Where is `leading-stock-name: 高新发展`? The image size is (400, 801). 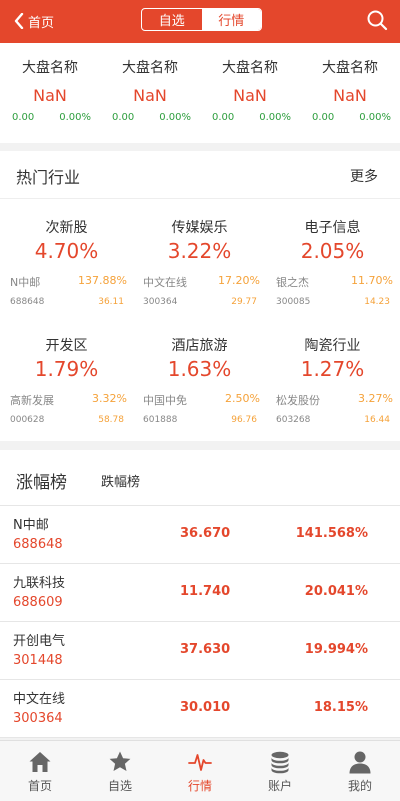
leading-stock-name: 高新发展 is located at coordinates (32, 400).